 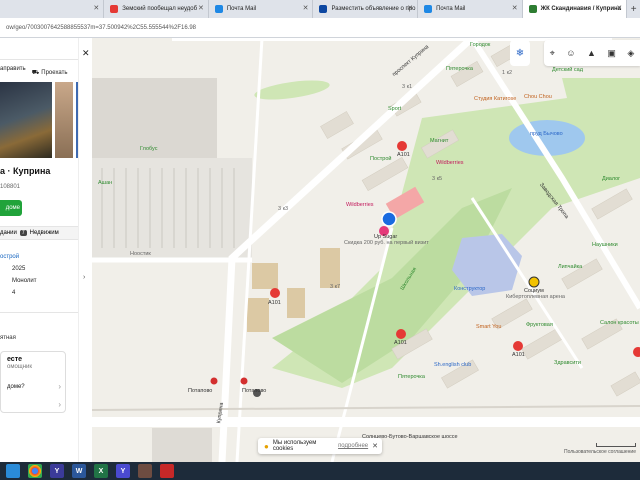 What do you see at coordinates (16, 387) in the screenshot?
I see `assistant-card-question: доме?` at bounding box center [16, 387].